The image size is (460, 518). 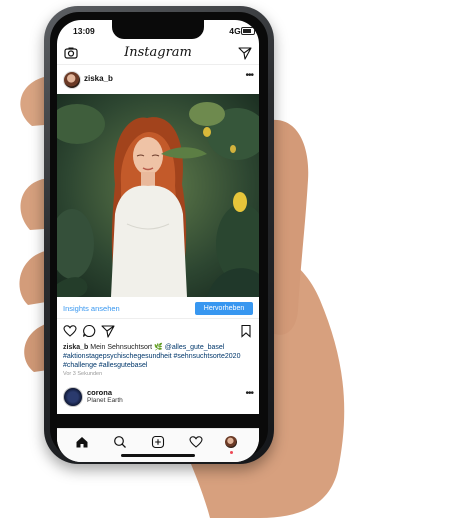 What do you see at coordinates (120, 442) in the screenshot?
I see `search-icon` at bounding box center [120, 442].